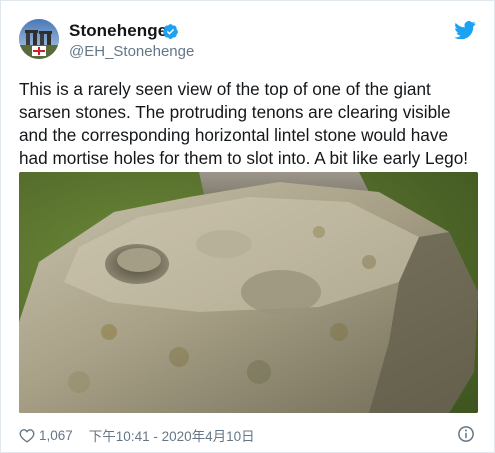 The width and height of the screenshot is (495, 453). I want to click on avatar, so click(39, 39).